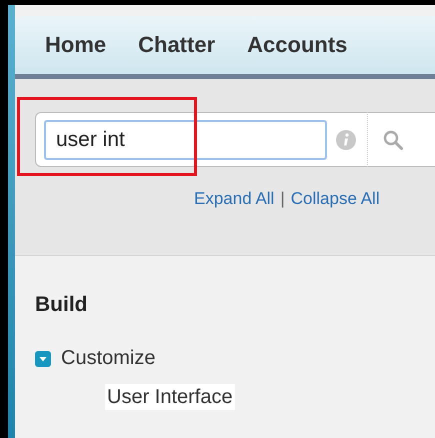 The image size is (435, 438). Describe the element at coordinates (170, 397) in the screenshot. I see `tree-subitem: User Interface` at that location.